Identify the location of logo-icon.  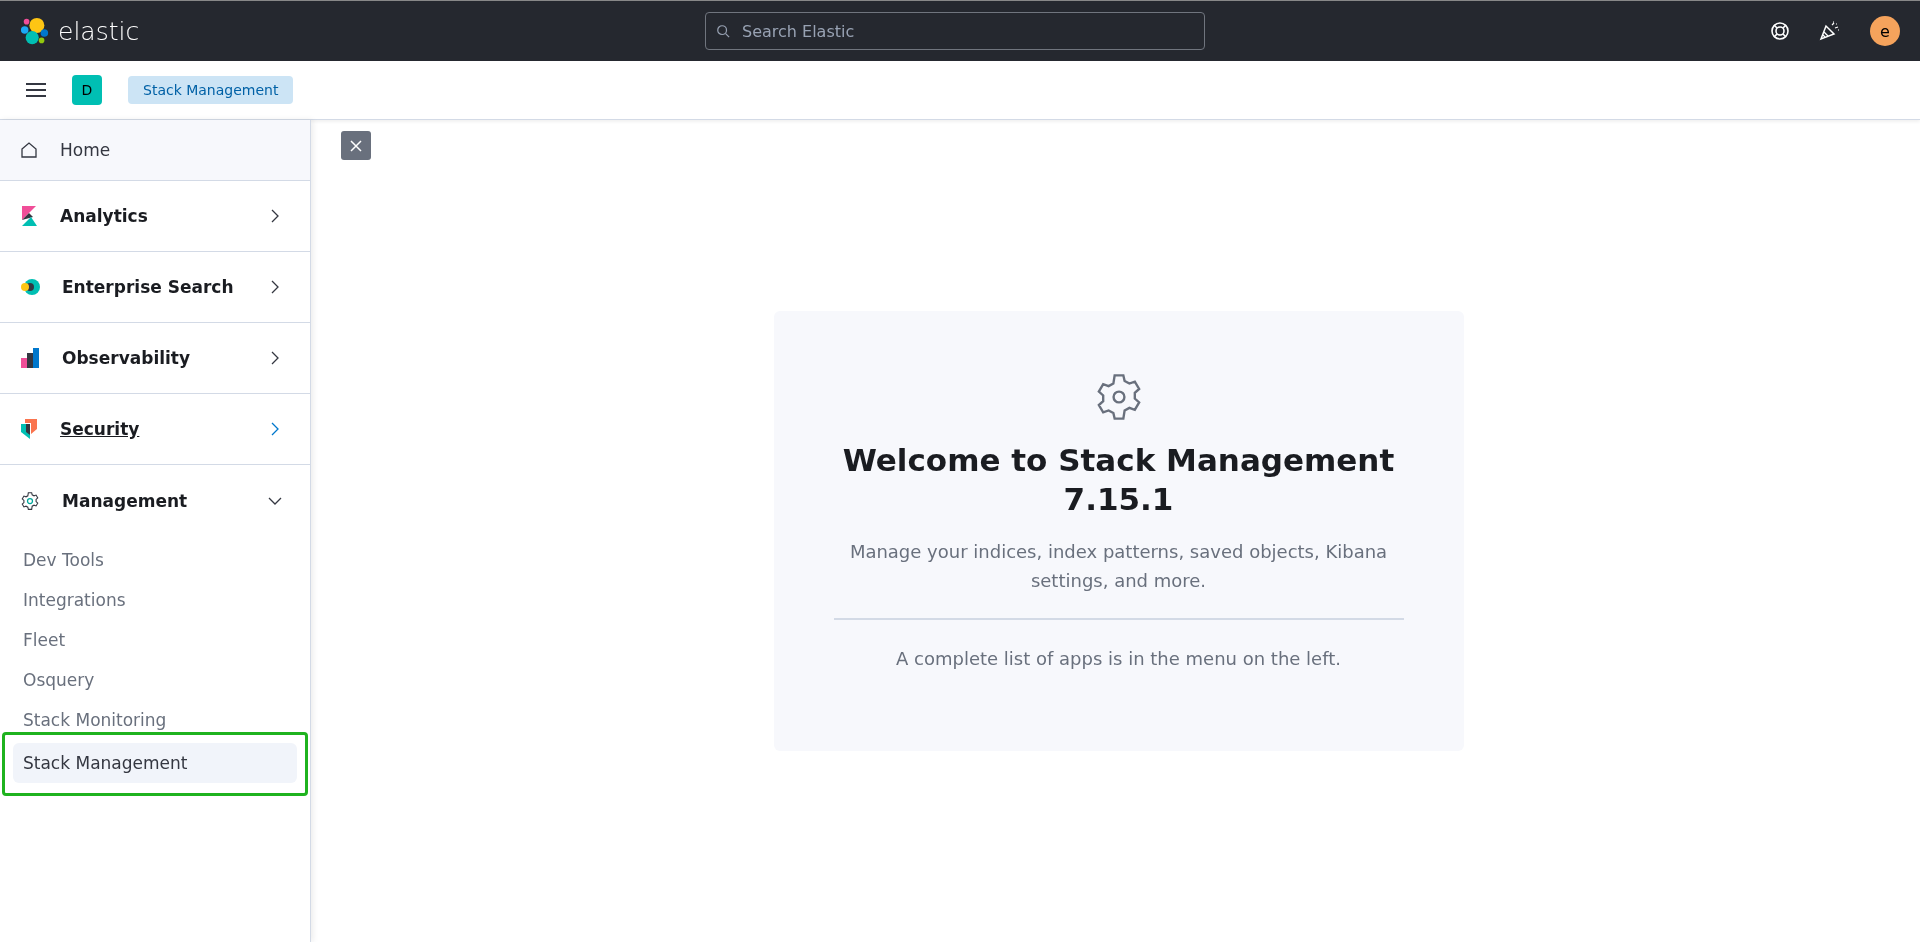
(35, 31).